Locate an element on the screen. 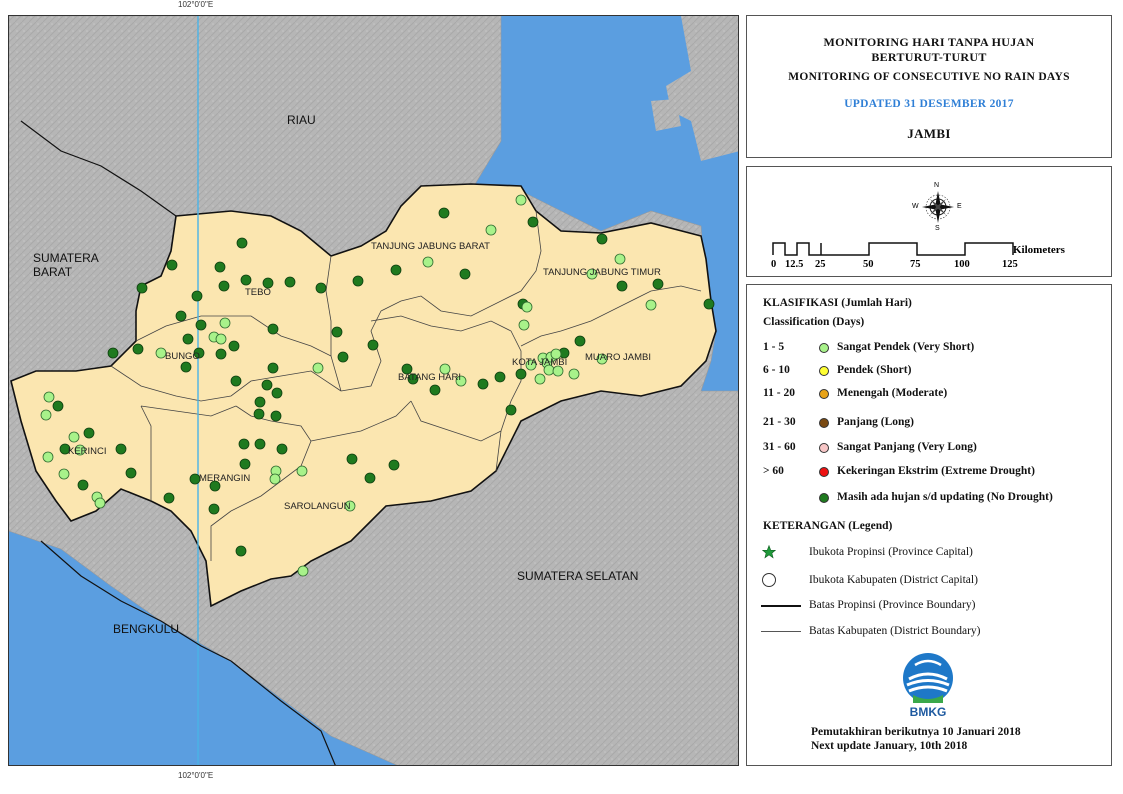  footer-line-2: Next update January, 10th 2018 is located at coordinates (889, 746).